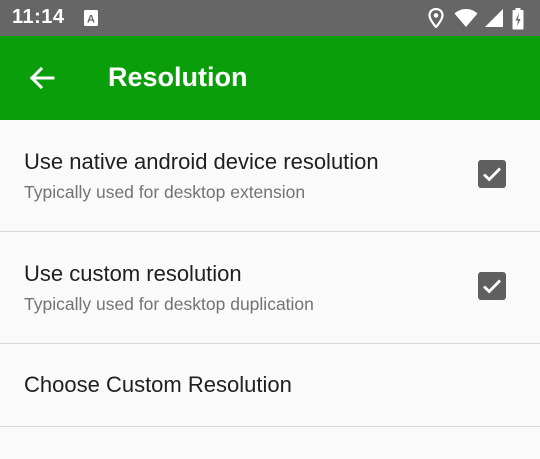  I want to click on native-resolution-checkbox, so click(492, 174).